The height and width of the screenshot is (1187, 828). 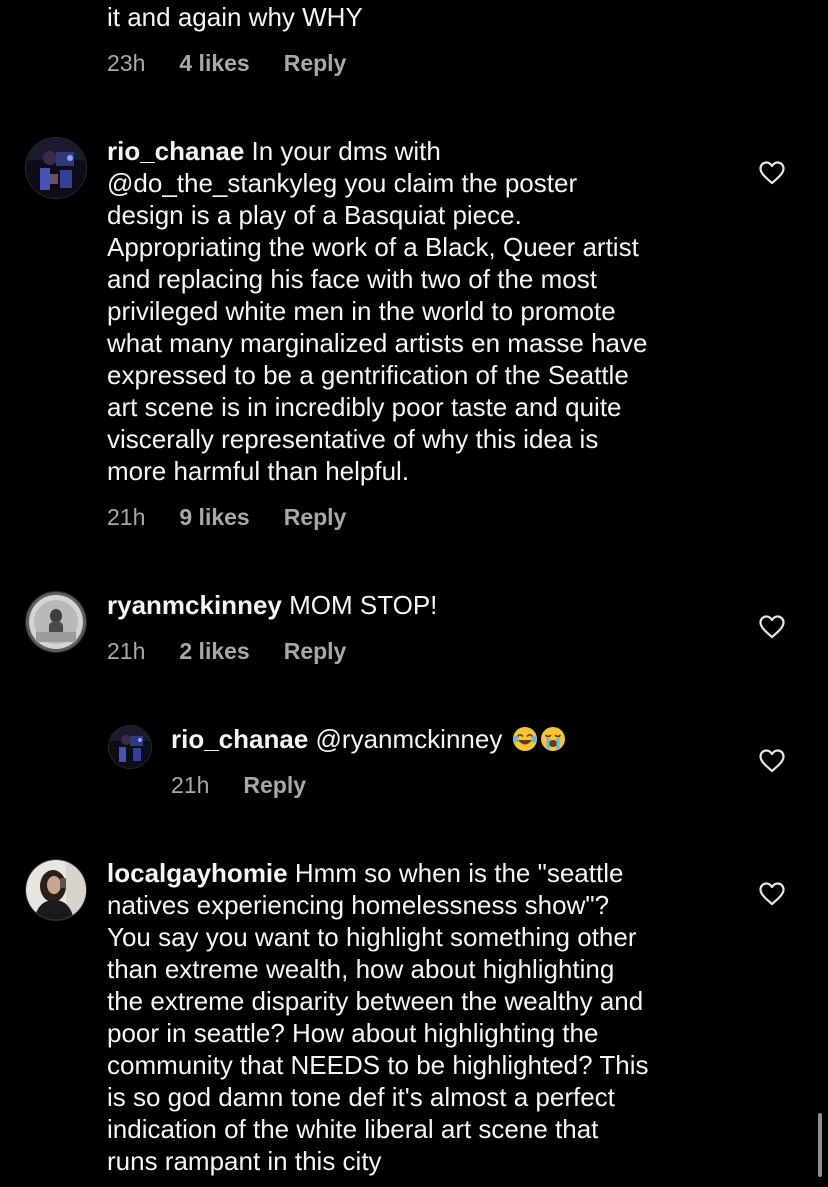 I want to click on comment-meta: 21h 9 likes Reply, so click(x=226, y=517).